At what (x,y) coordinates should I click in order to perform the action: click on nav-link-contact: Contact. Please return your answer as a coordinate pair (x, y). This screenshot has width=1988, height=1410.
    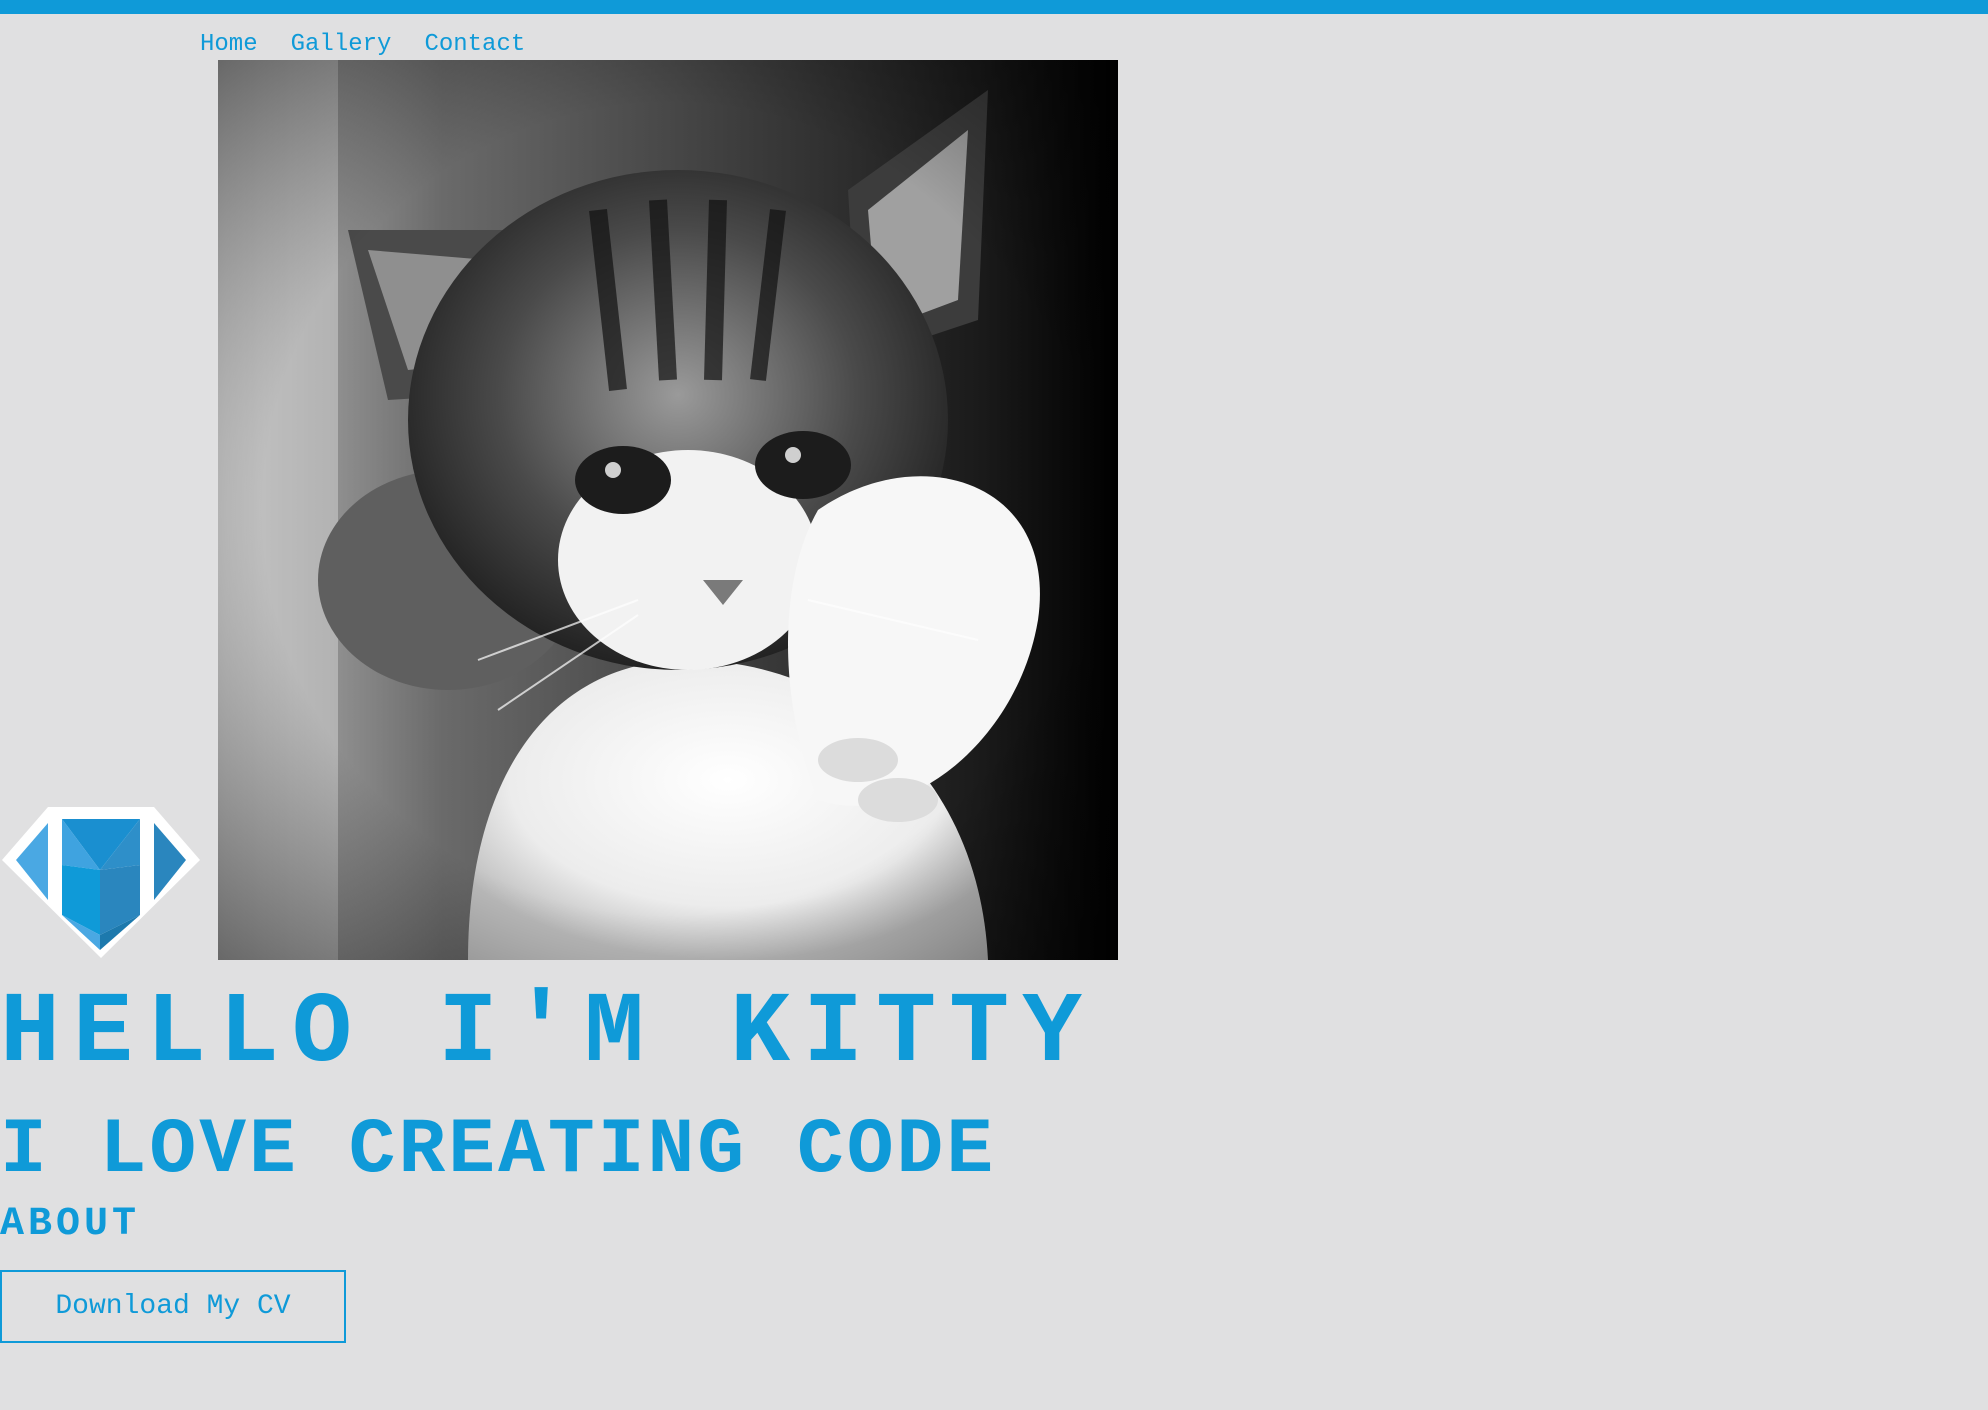
    Looking at the image, I should click on (474, 45).